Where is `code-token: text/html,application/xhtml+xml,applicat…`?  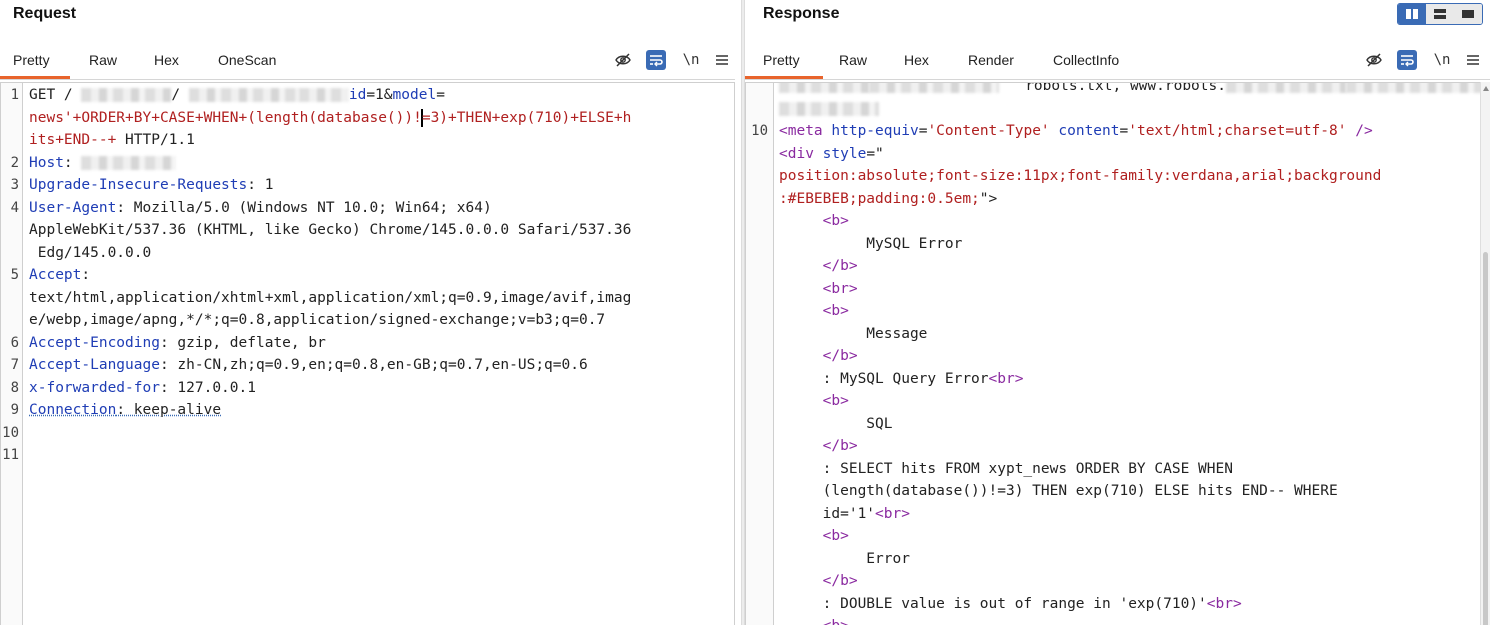
code-token: text/html,application/xhtml+xml,applicat… is located at coordinates (330, 297).